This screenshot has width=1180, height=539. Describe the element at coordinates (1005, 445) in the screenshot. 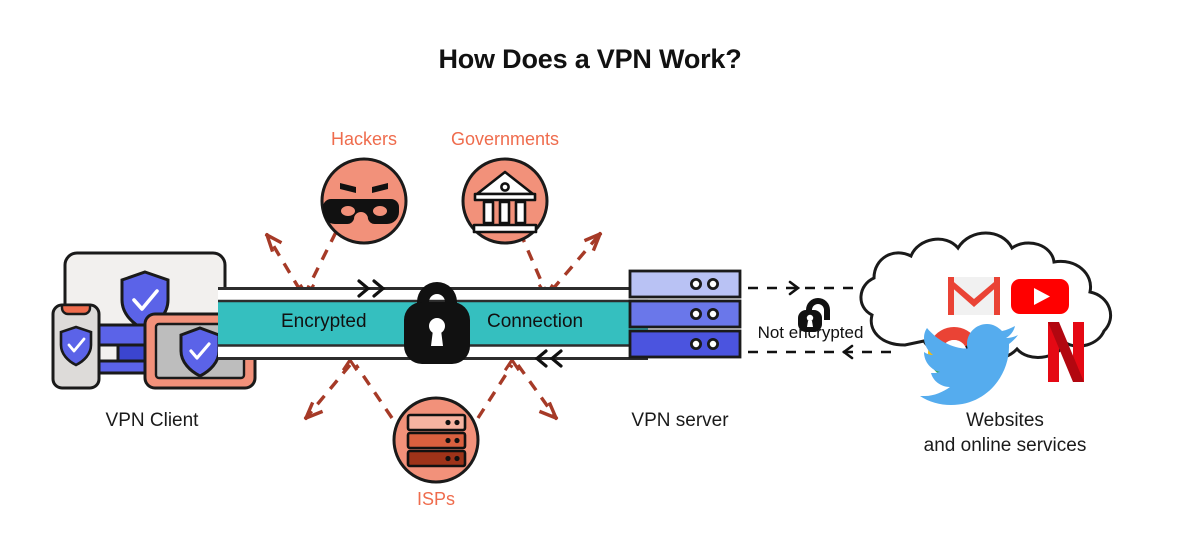

I see `destination-label-line2: and online services` at that location.